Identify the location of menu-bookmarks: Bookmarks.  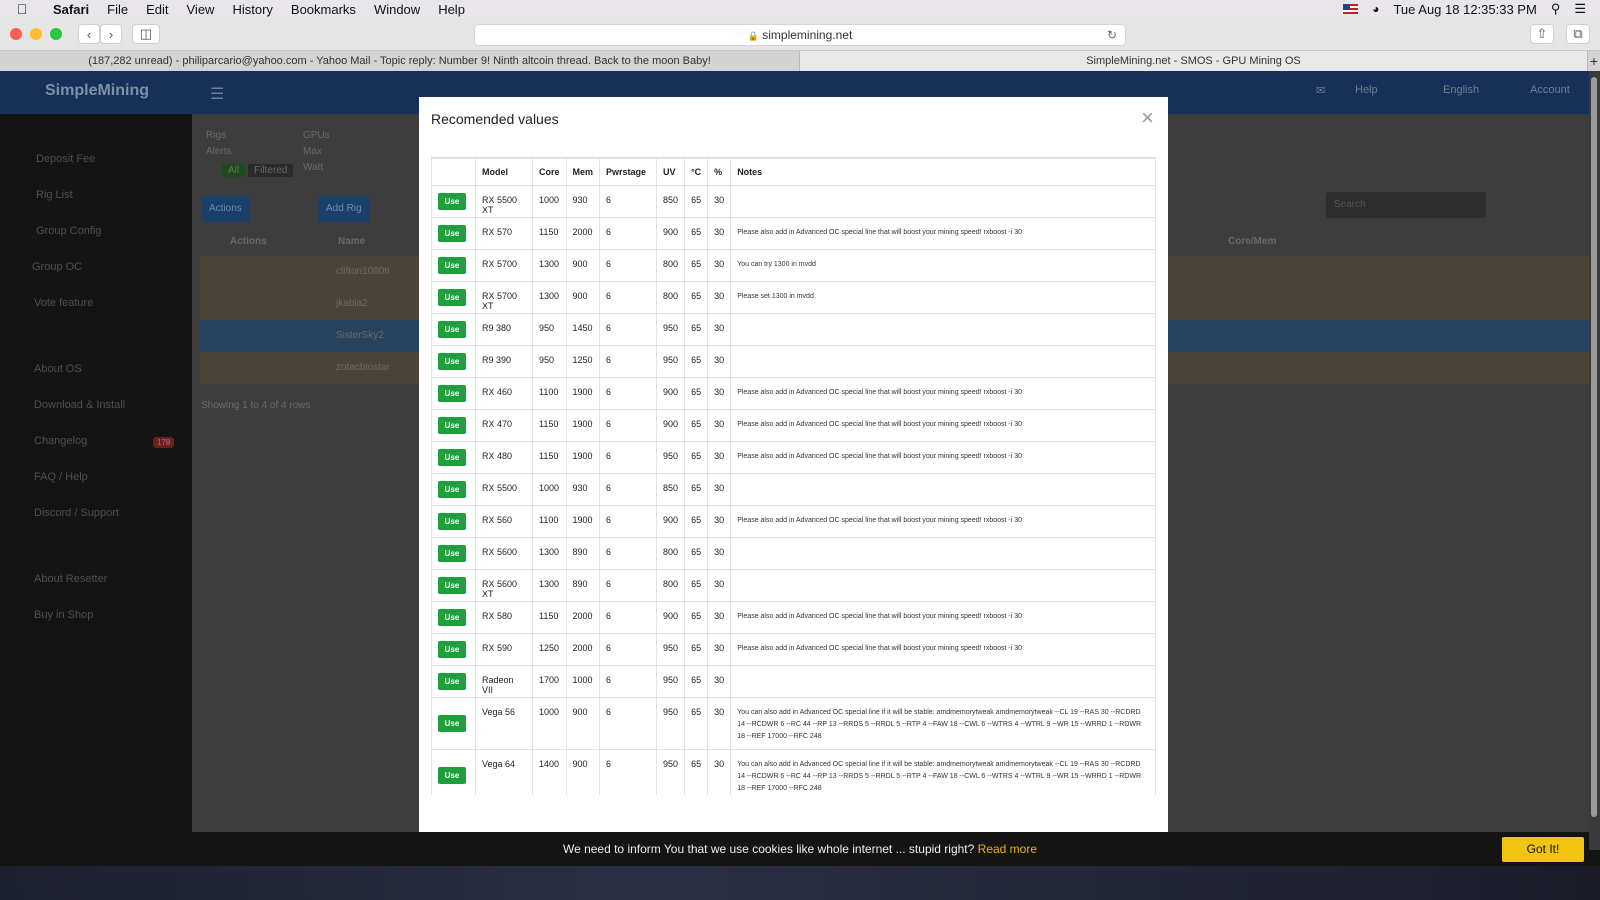
(323, 9).